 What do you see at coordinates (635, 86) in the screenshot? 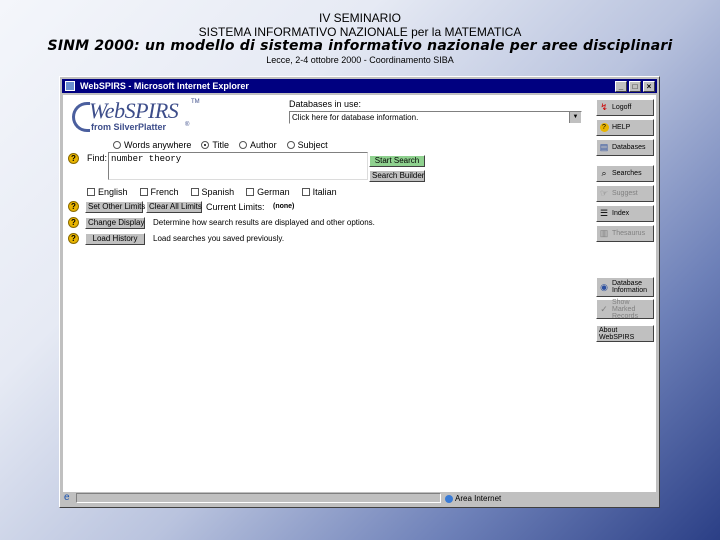
I see `maximize-button: □` at bounding box center [635, 86].